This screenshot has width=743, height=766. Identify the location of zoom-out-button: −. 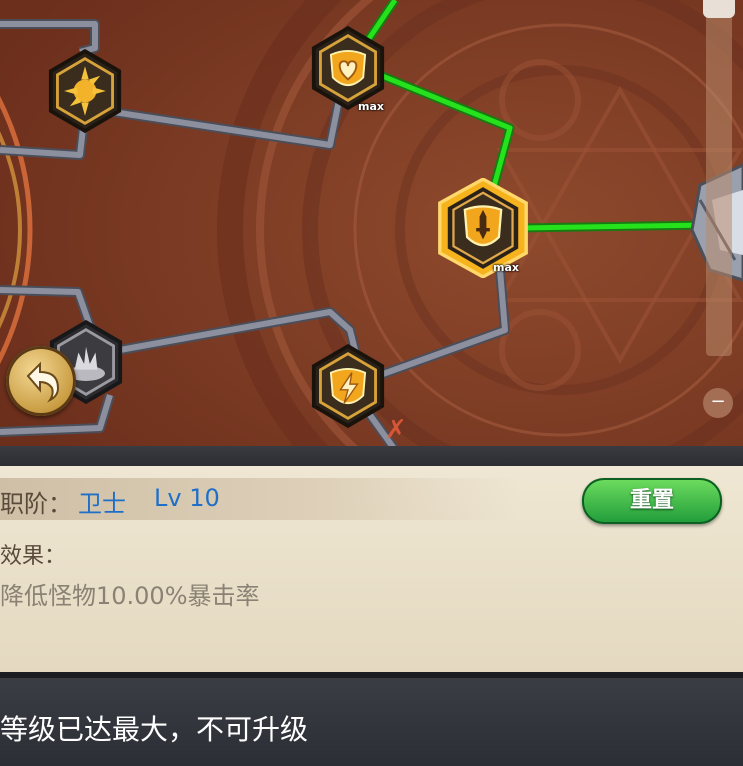
(718, 403).